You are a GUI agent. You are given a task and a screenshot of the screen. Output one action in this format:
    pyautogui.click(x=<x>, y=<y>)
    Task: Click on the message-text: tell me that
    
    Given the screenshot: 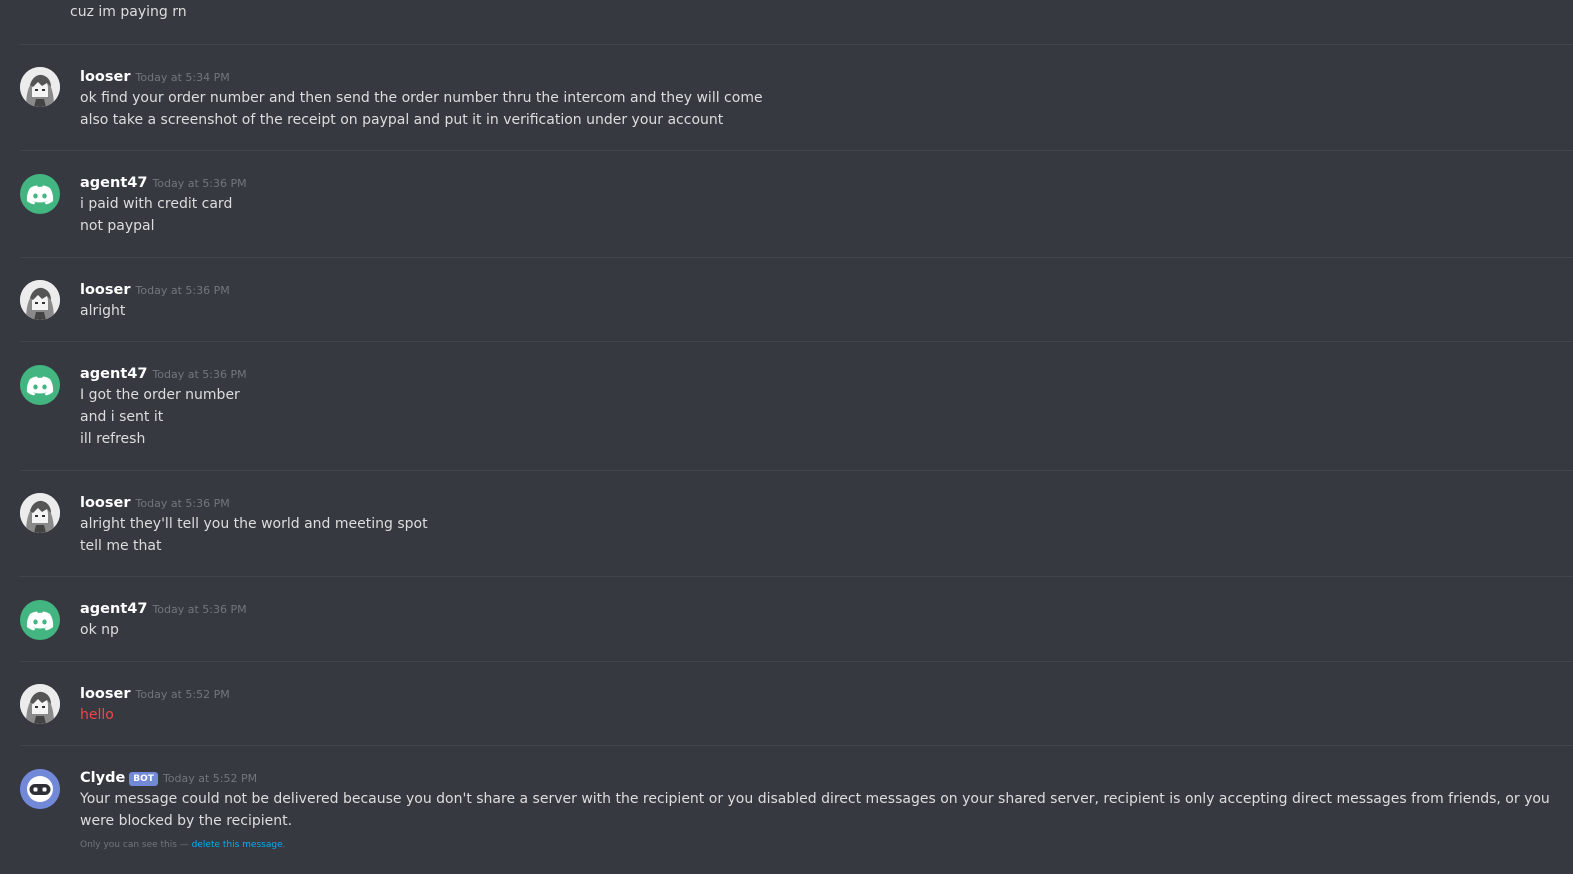 What is the action you would take?
    pyautogui.click(x=121, y=546)
    